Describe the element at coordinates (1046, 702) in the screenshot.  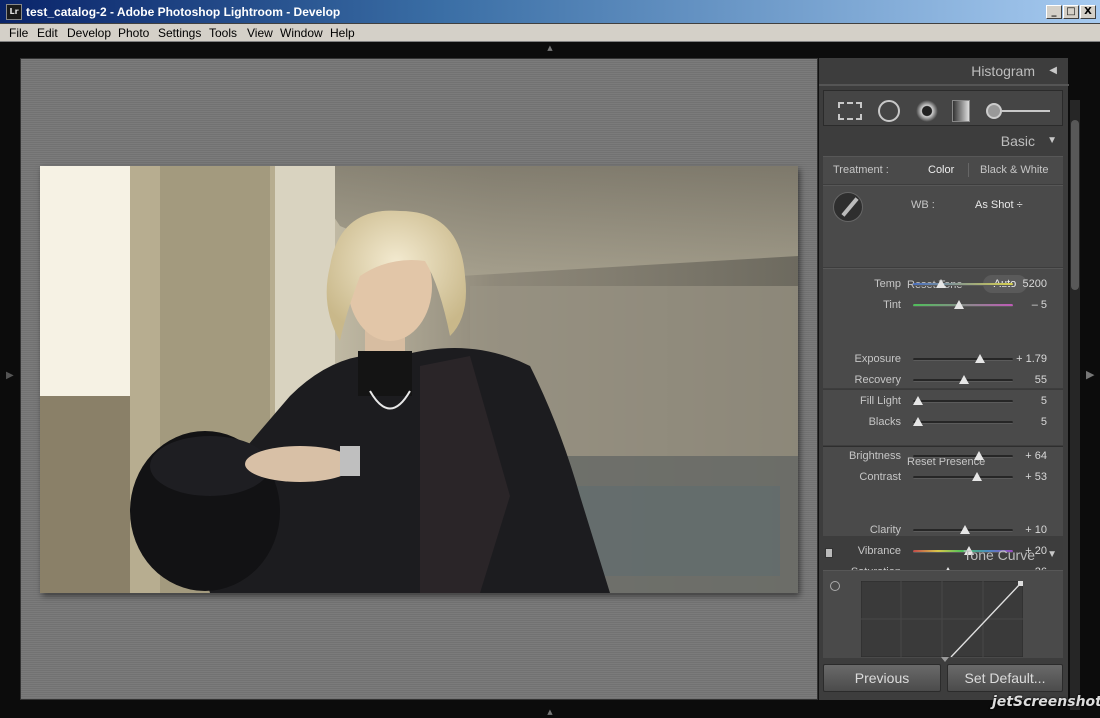
I see `watermark-text: jetScreenshot` at that location.